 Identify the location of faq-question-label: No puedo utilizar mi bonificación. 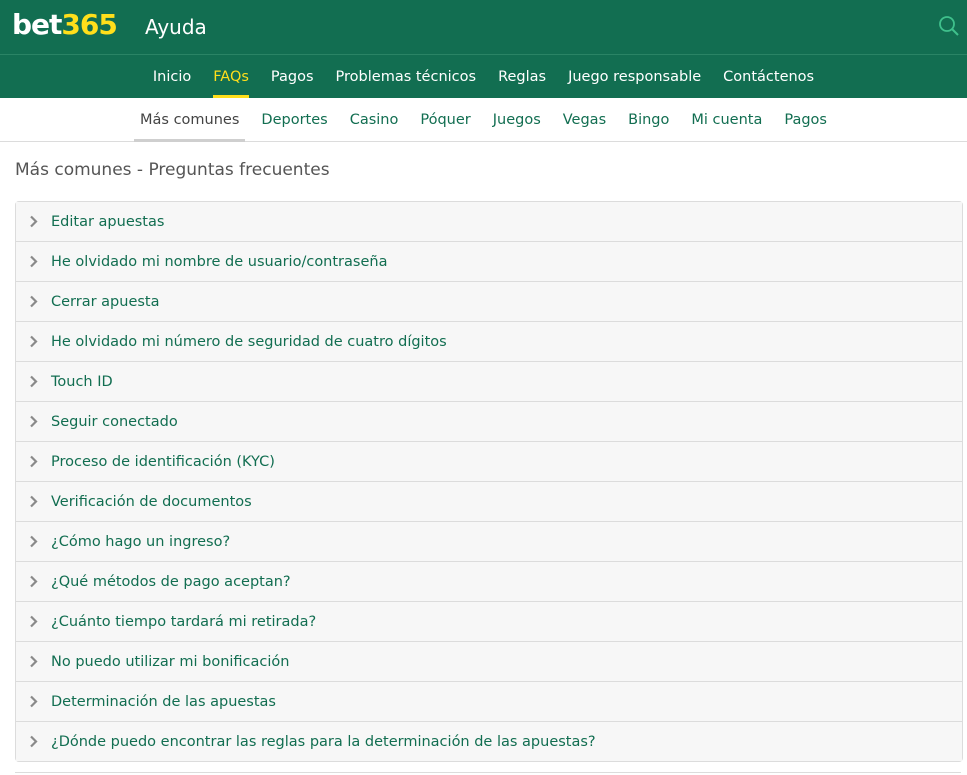
(170, 661).